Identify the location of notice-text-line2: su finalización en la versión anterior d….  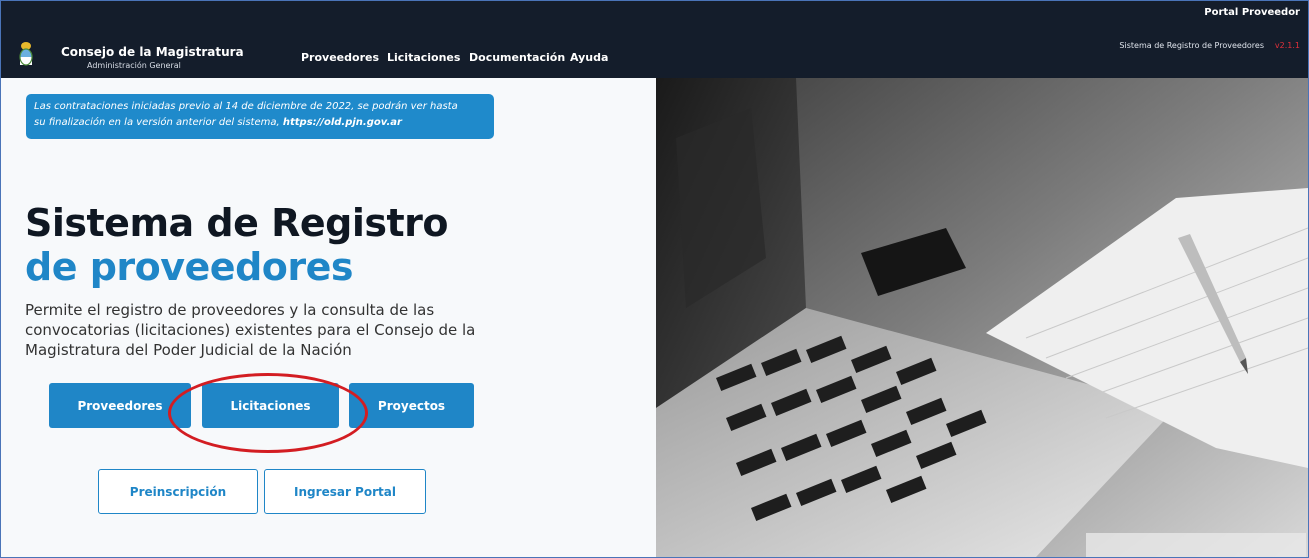
(158, 122).